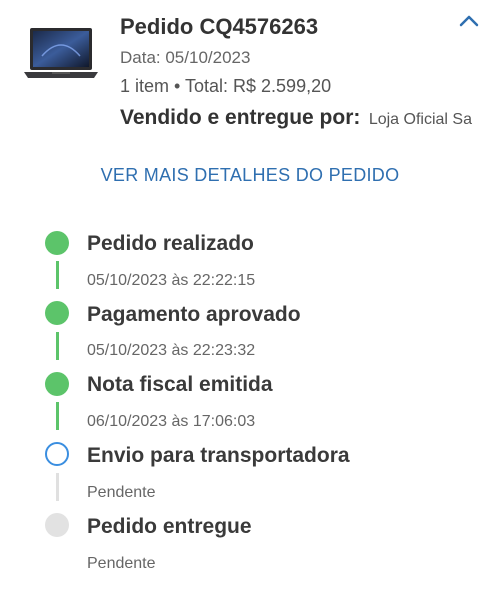  Describe the element at coordinates (61, 53) in the screenshot. I see `laptop-image` at that location.